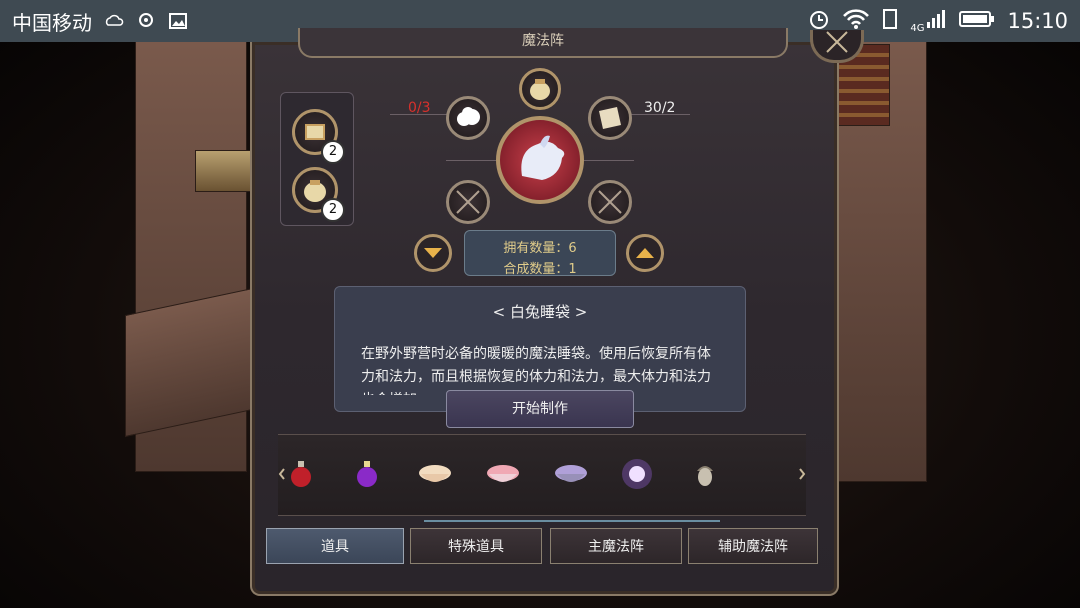 The width and height of the screenshot is (1080, 608). Describe the element at coordinates (890, 21) in the screenshot. I see `sim-icon` at that location.